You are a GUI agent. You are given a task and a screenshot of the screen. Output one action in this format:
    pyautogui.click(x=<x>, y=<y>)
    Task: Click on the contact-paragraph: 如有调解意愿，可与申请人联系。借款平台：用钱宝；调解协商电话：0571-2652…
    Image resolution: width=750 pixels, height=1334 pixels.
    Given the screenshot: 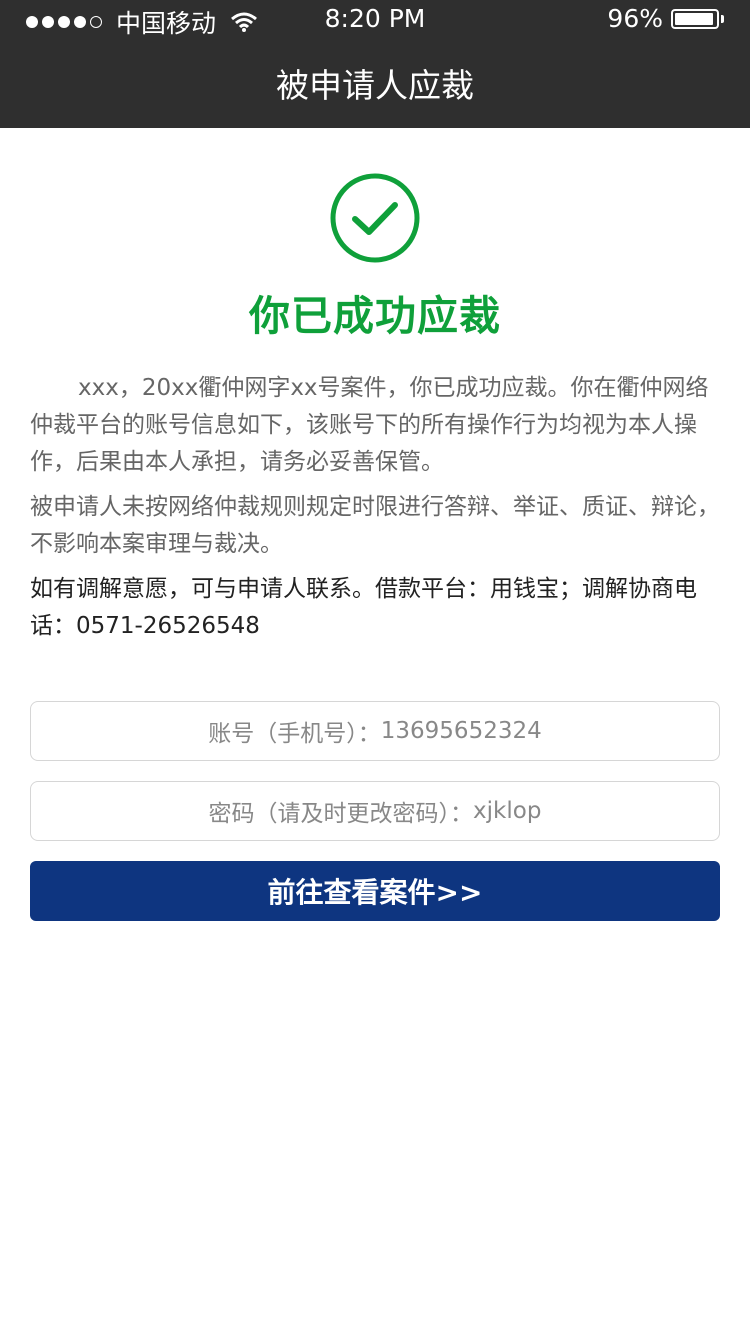 What is the action you would take?
    pyautogui.click(x=363, y=607)
    